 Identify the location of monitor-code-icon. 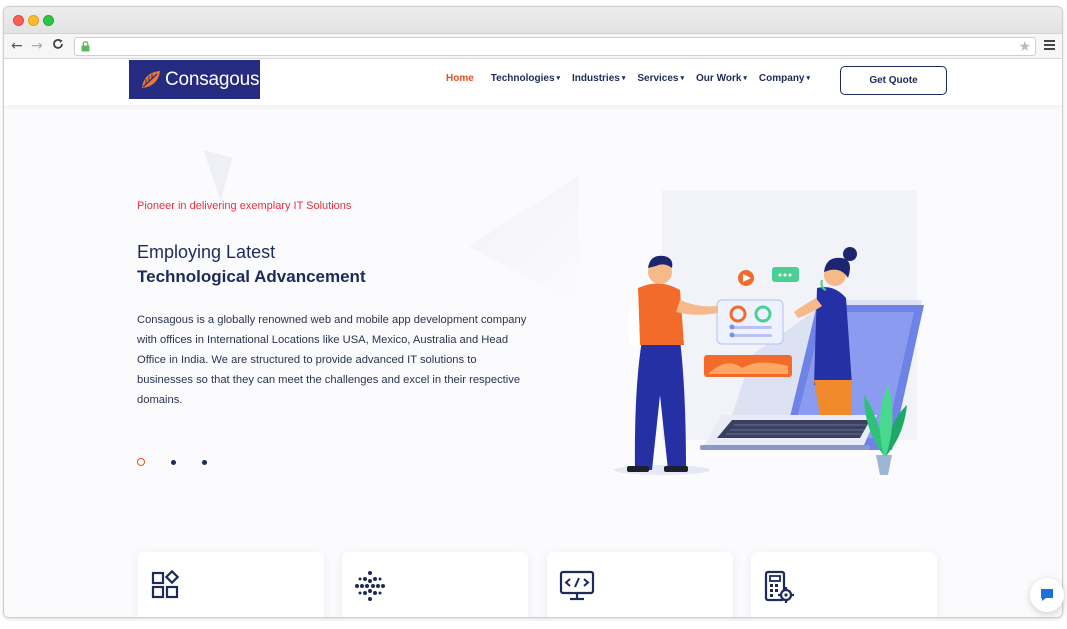
(577, 585).